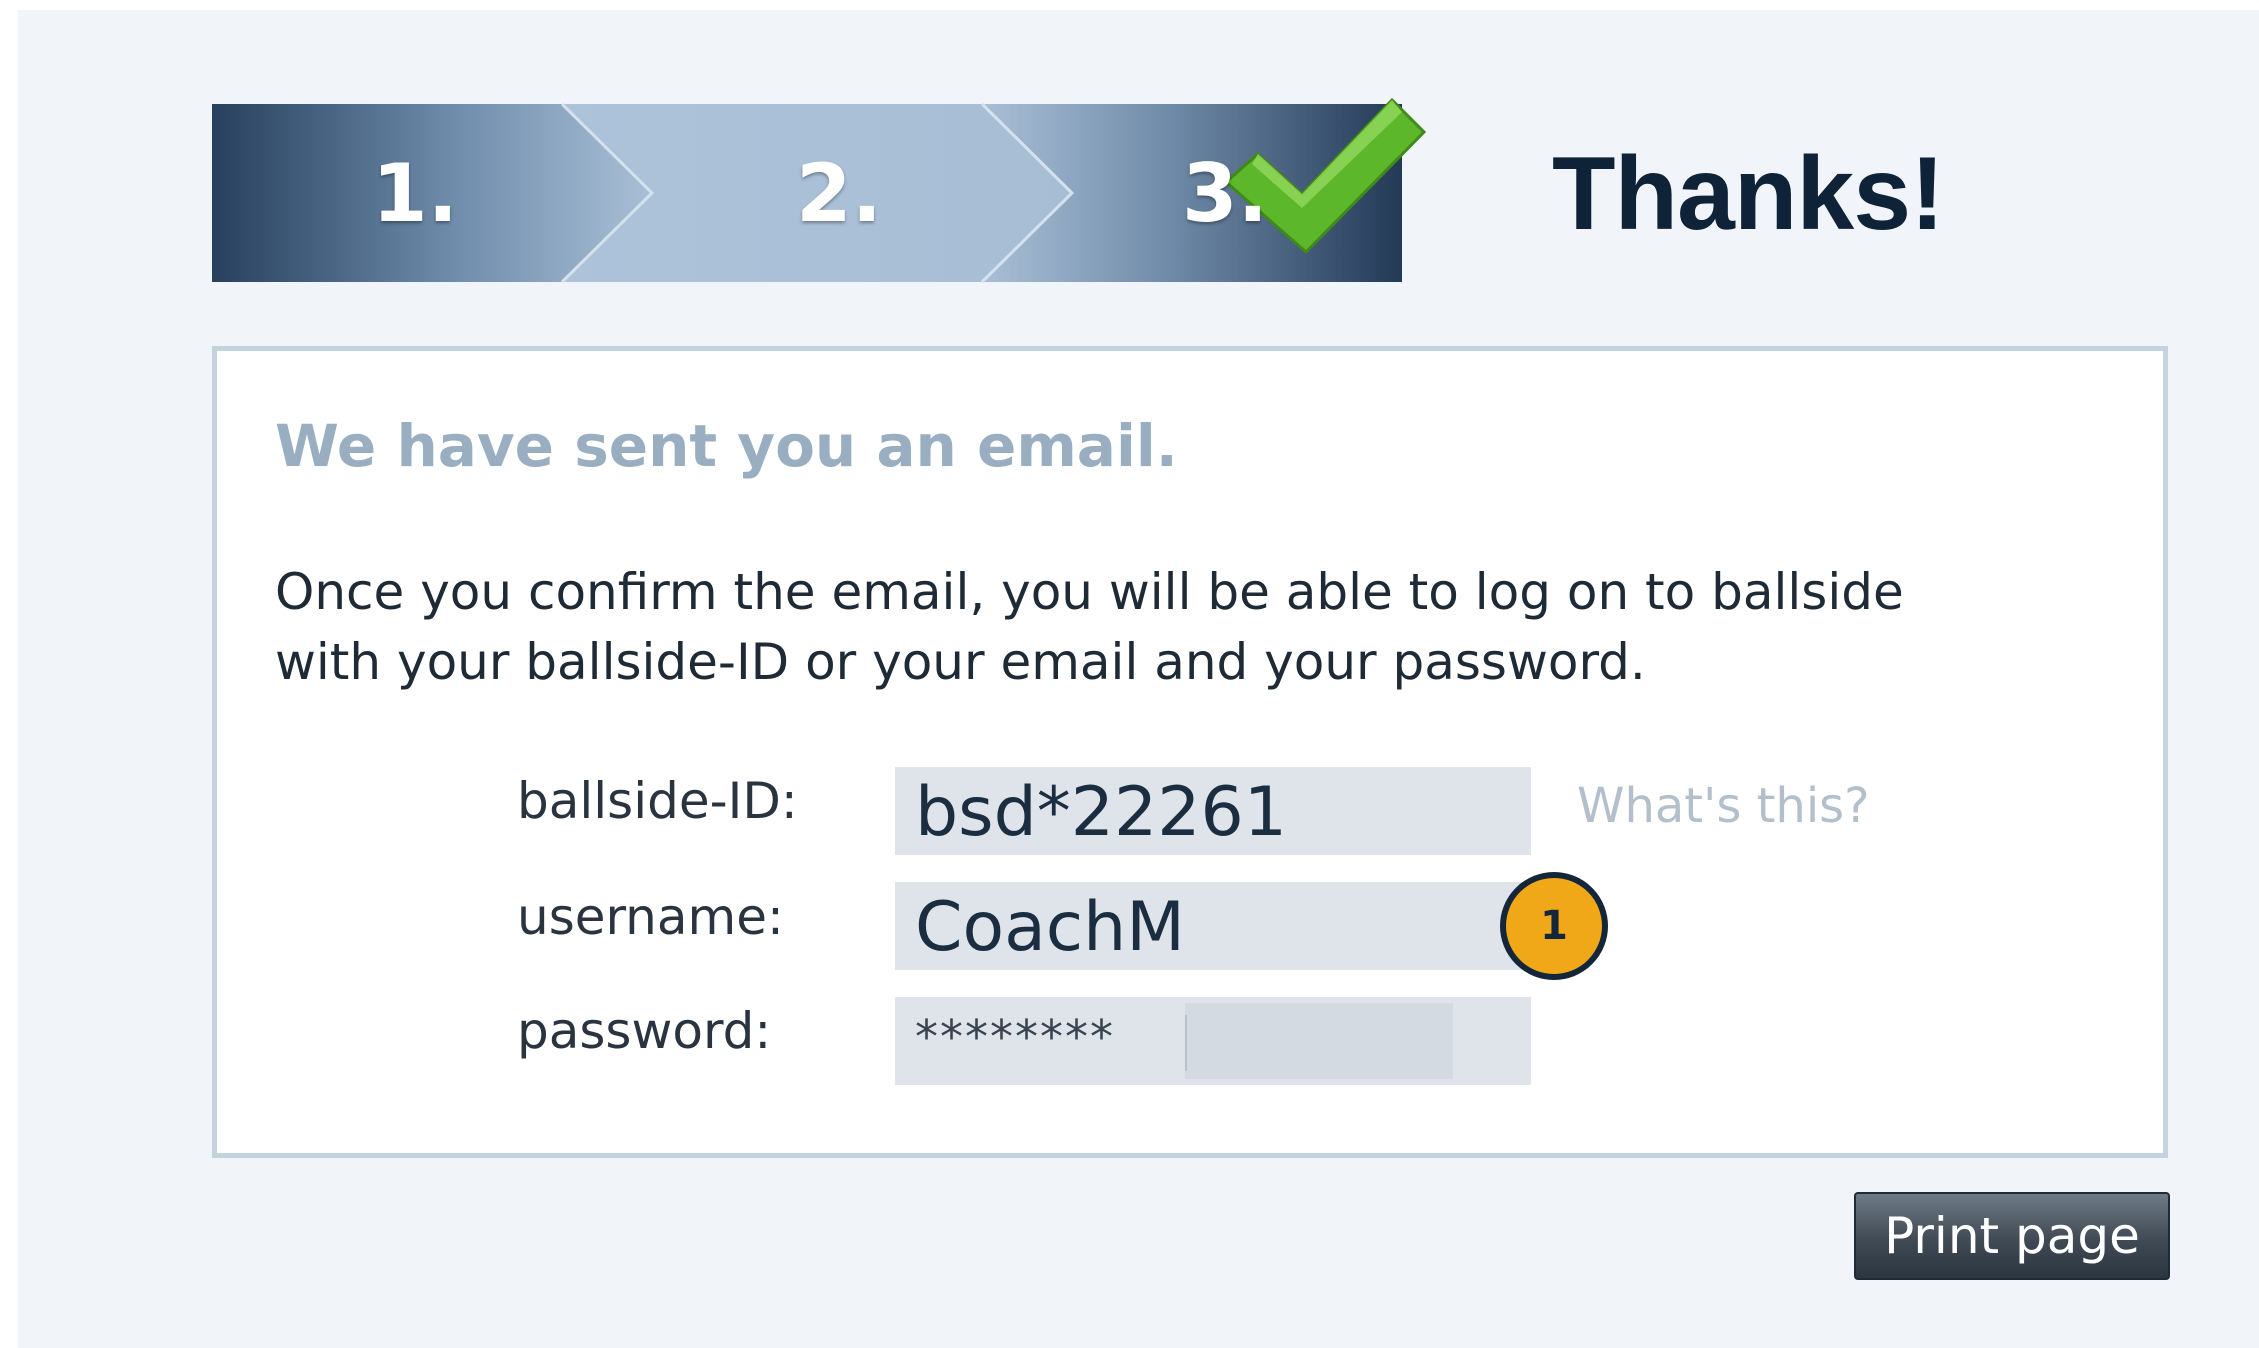 Image resolution: width=2259 pixels, height=1348 pixels. What do you see at coordinates (1748, 194) in the screenshot?
I see `page-title: Thanks!` at bounding box center [1748, 194].